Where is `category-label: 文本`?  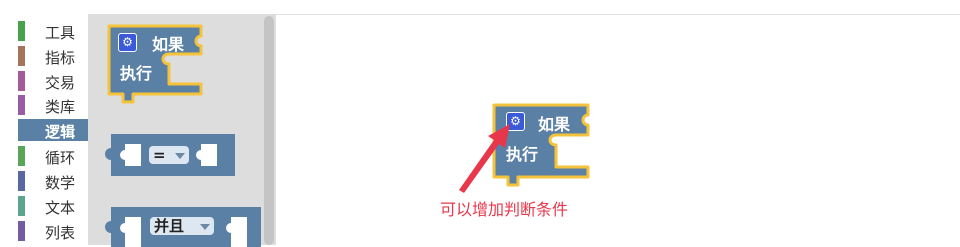
category-label: 文本 is located at coordinates (60, 208).